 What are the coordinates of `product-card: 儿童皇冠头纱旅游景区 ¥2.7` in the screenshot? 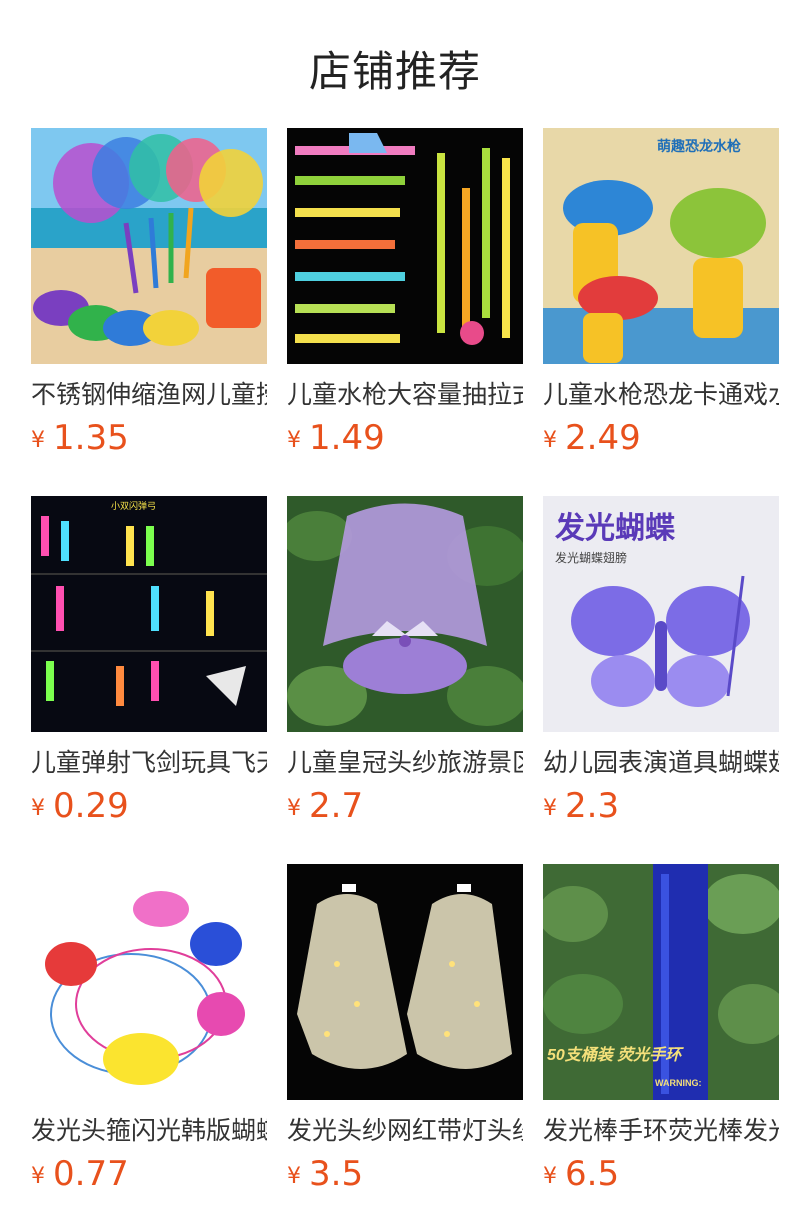 It's located at (405, 661).